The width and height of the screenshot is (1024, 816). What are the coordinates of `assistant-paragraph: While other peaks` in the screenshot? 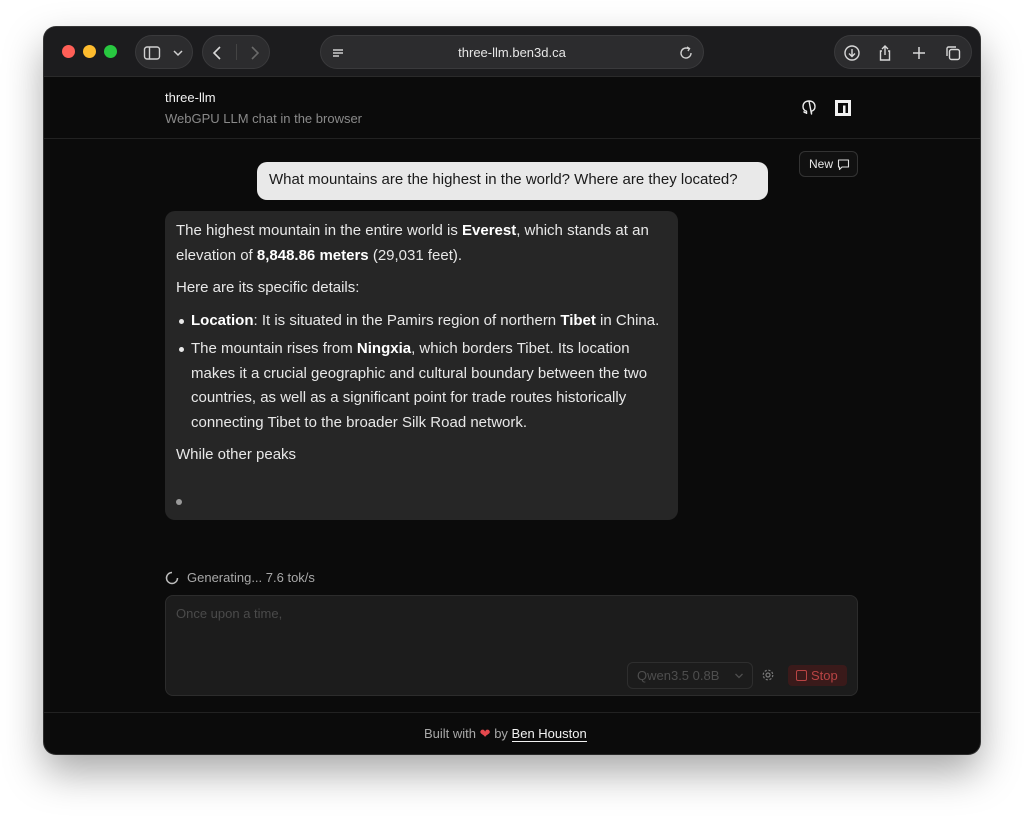 It's located at (236, 454).